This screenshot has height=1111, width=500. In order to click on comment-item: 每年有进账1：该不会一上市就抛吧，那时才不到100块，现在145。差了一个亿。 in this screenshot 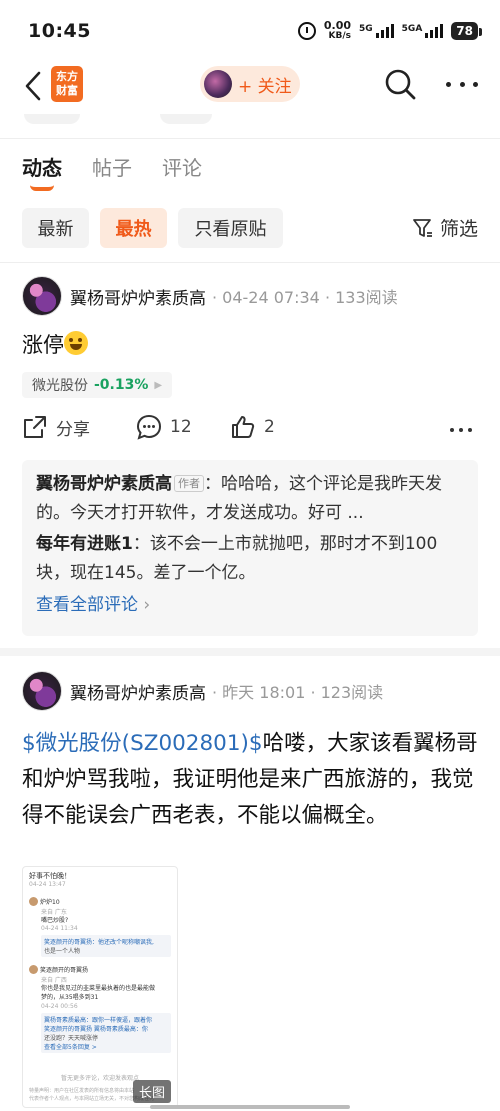, I will do `click(250, 559)`.